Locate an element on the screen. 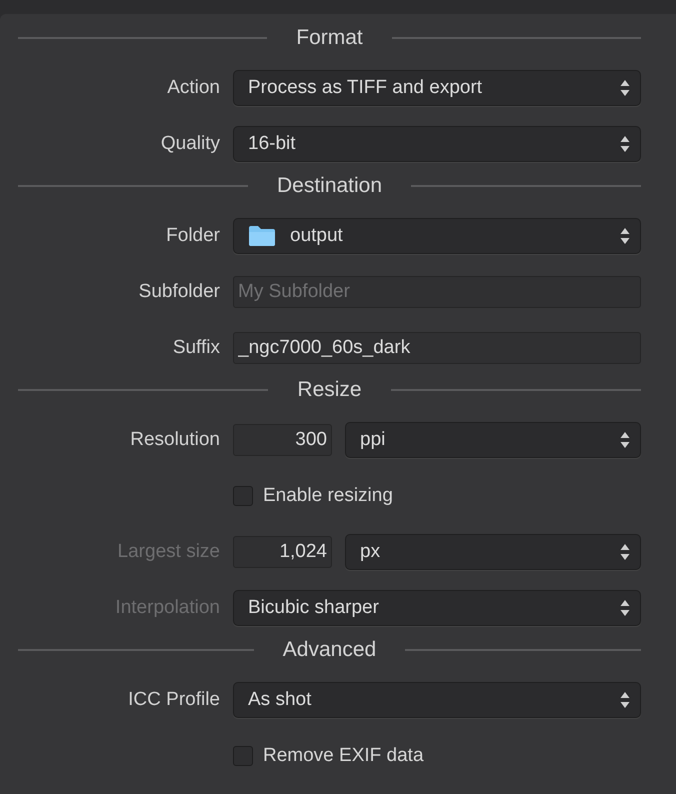 This screenshot has width=676, height=794. dropdown: As shot is located at coordinates (437, 700).